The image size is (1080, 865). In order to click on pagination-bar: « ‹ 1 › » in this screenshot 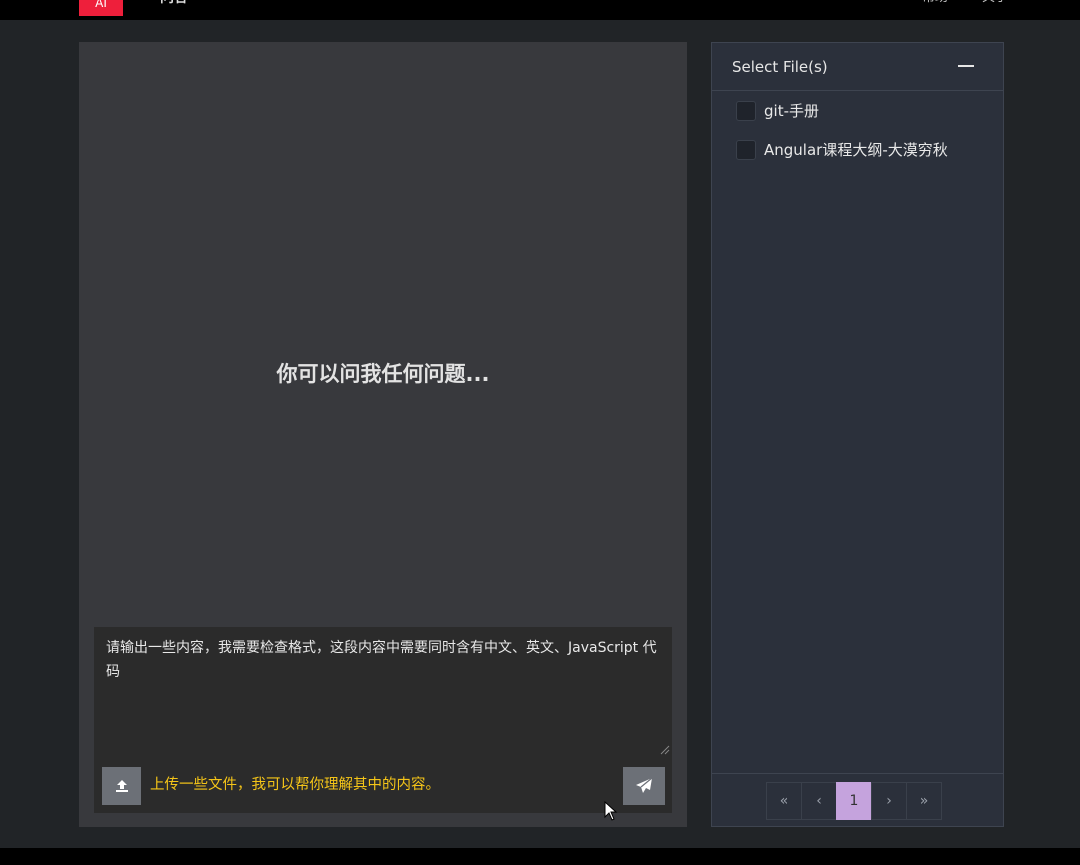, I will do `click(857, 799)`.